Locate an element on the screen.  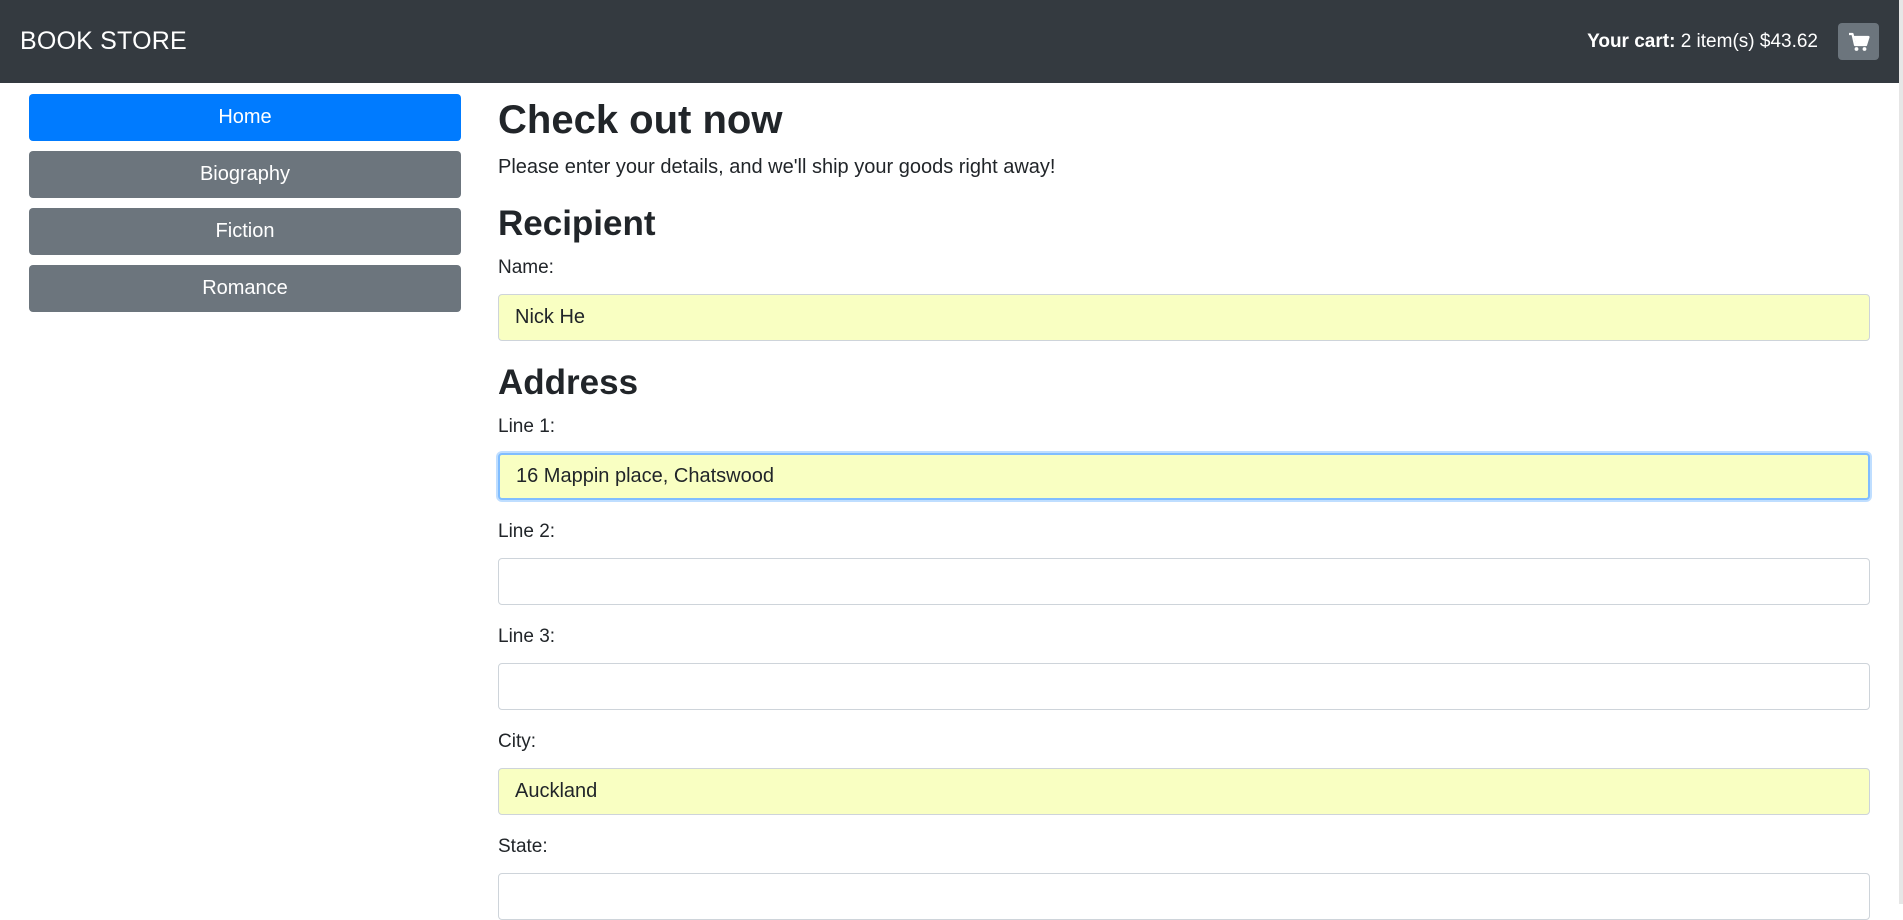
line1-input is located at coordinates (1184, 476).